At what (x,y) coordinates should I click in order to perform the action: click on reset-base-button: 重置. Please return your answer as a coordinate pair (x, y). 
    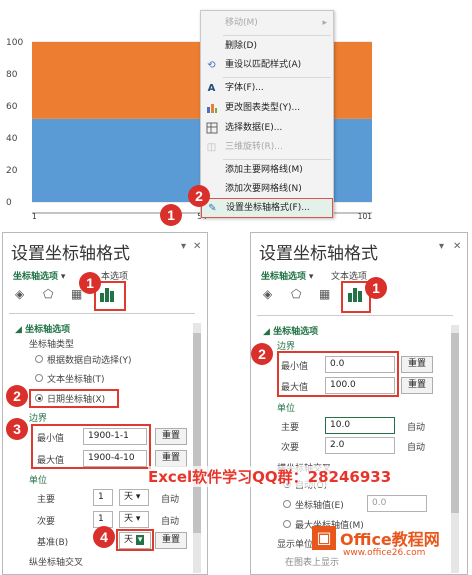
    Looking at the image, I should click on (171, 540).